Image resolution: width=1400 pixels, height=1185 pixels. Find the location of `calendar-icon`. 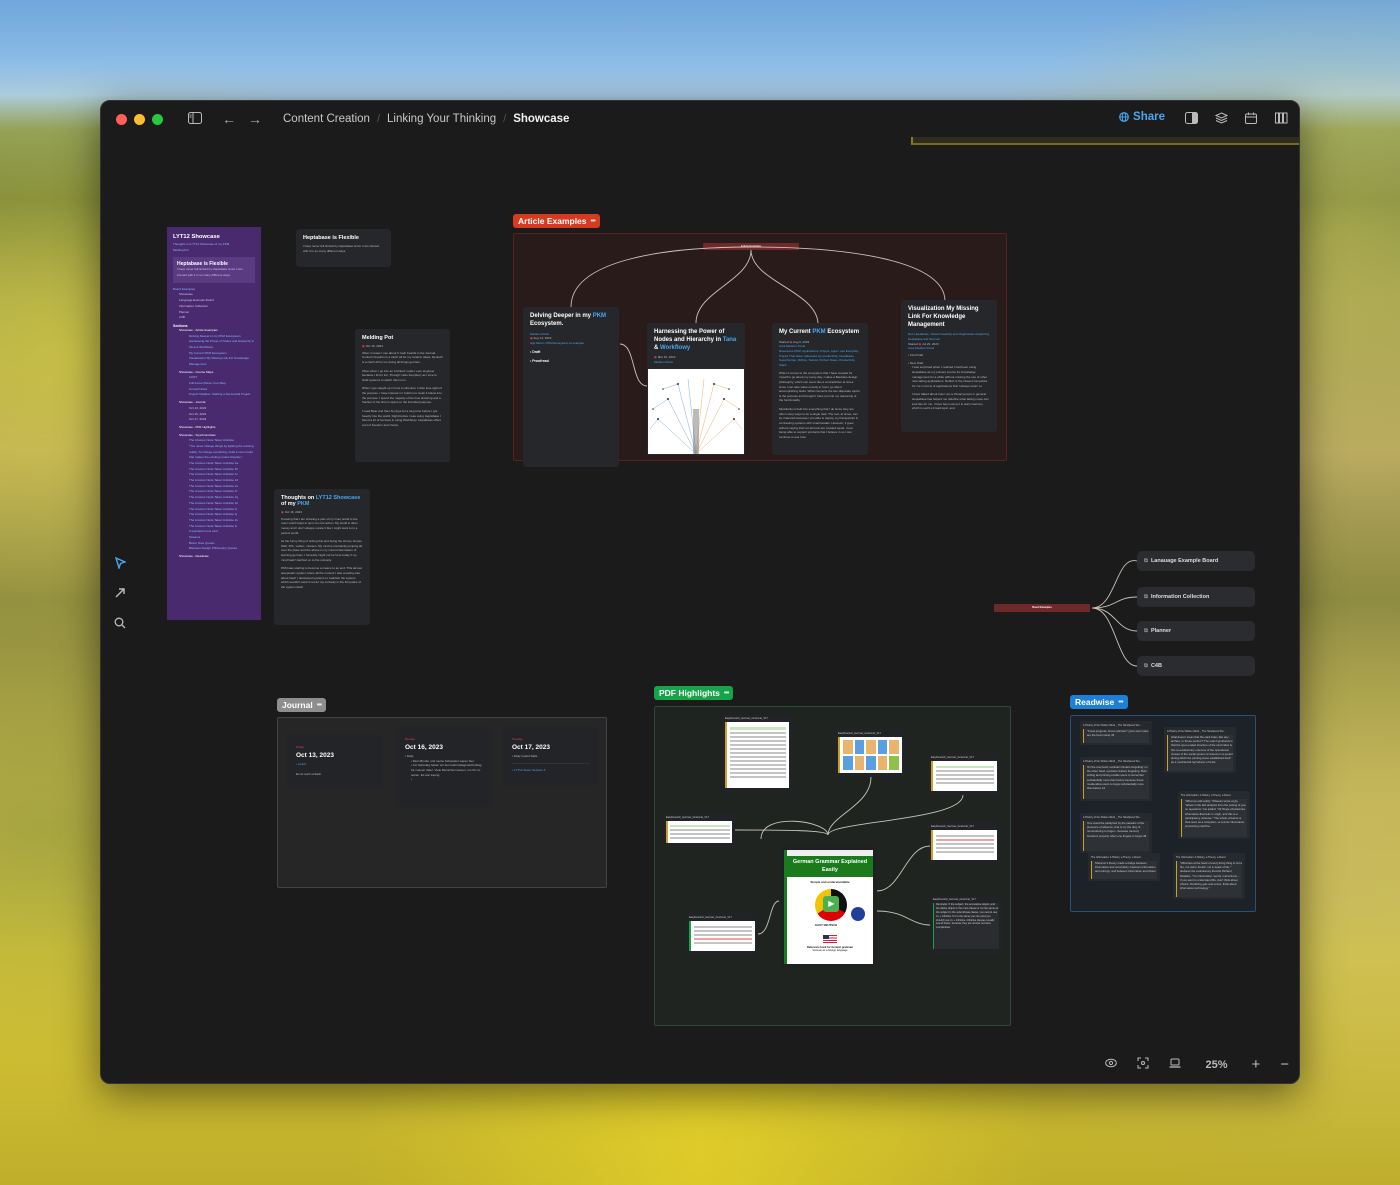

calendar-icon is located at coordinates (1251, 118).